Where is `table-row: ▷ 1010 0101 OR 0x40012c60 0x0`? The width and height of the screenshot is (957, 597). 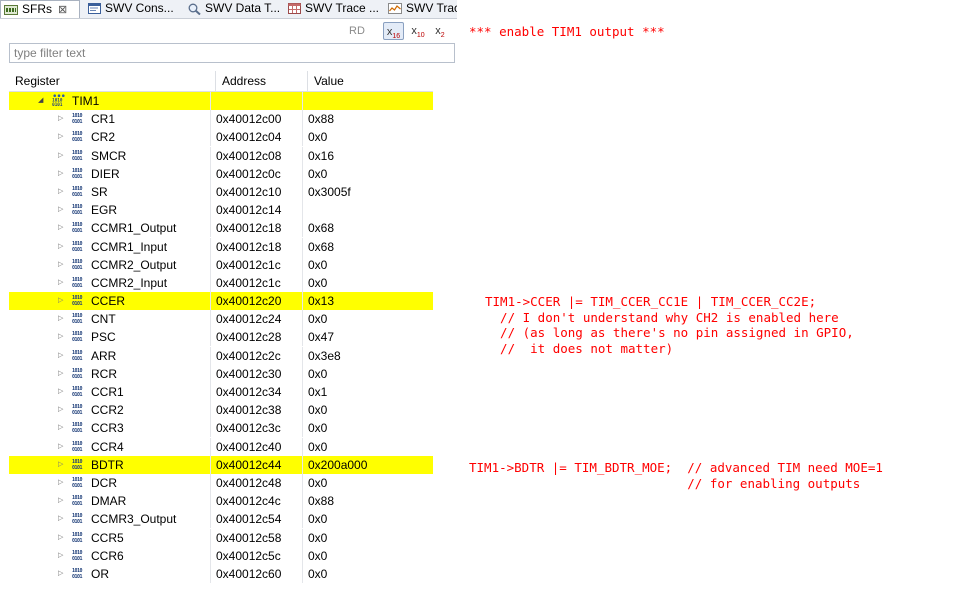
table-row: ▷ 1010 0101 OR 0x40012c60 0x0 is located at coordinates (221, 573).